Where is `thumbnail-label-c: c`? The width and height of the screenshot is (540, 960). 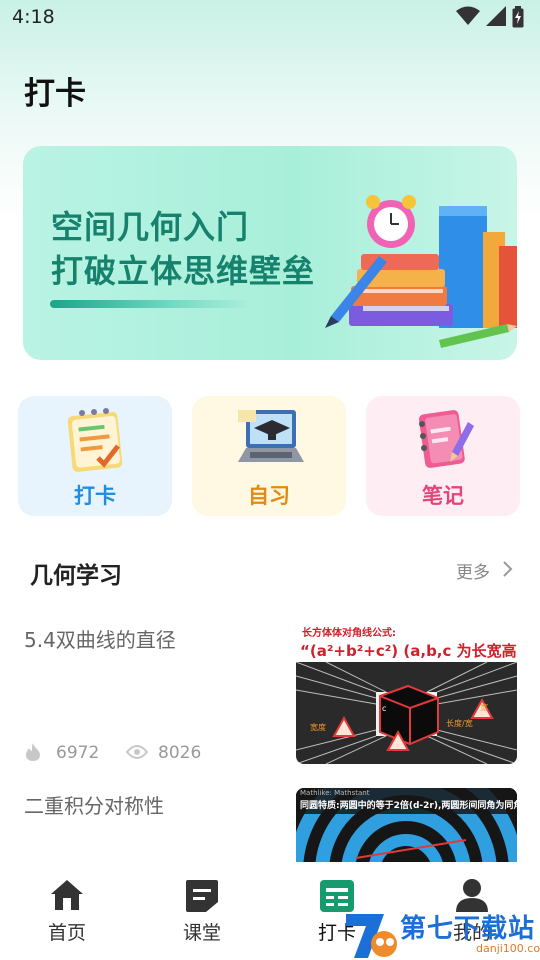 thumbnail-label-c: c is located at coordinates (384, 708).